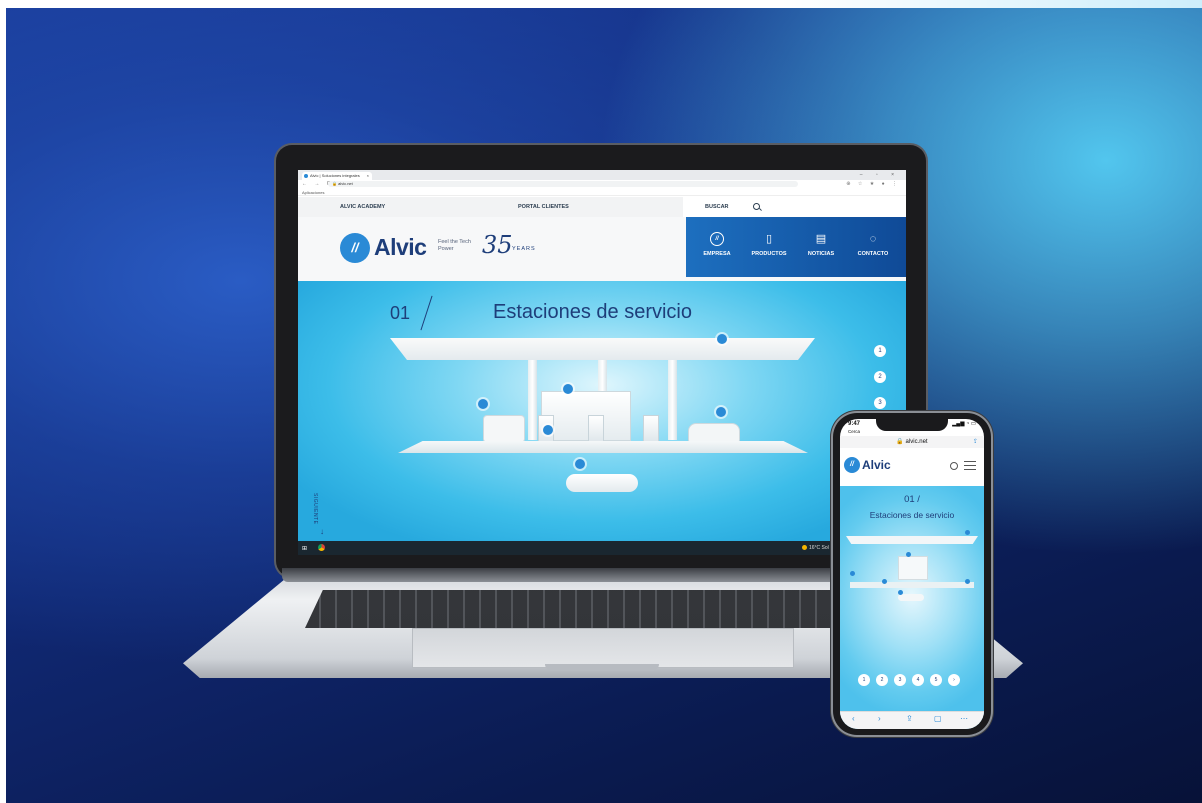  I want to click on scroll-next-label: SIGUIENTE, so click(315, 508).